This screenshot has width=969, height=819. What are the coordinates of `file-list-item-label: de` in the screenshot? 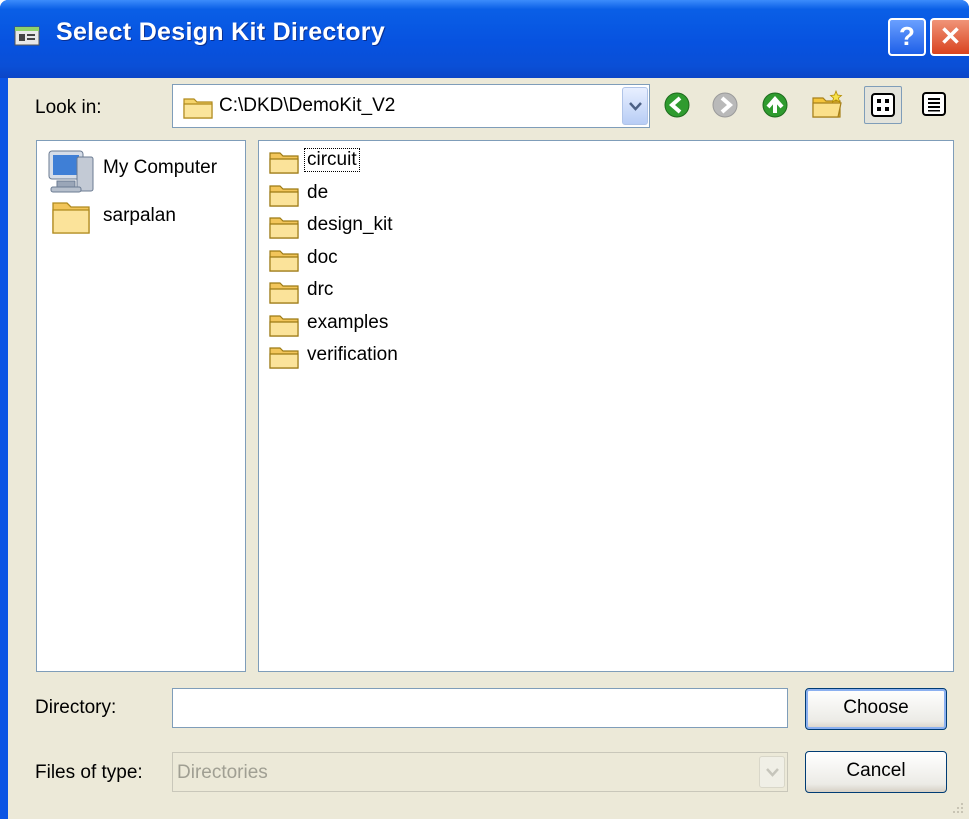 It's located at (318, 192).